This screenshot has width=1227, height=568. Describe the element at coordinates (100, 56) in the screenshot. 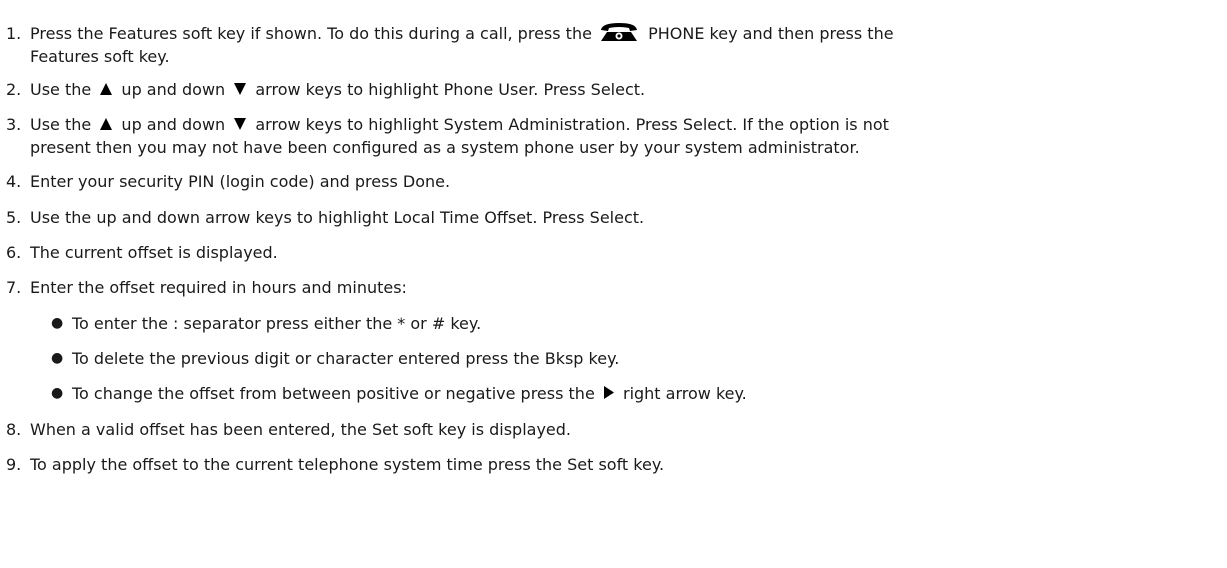

I see `step-1-text-line2: Features soft key.` at that location.